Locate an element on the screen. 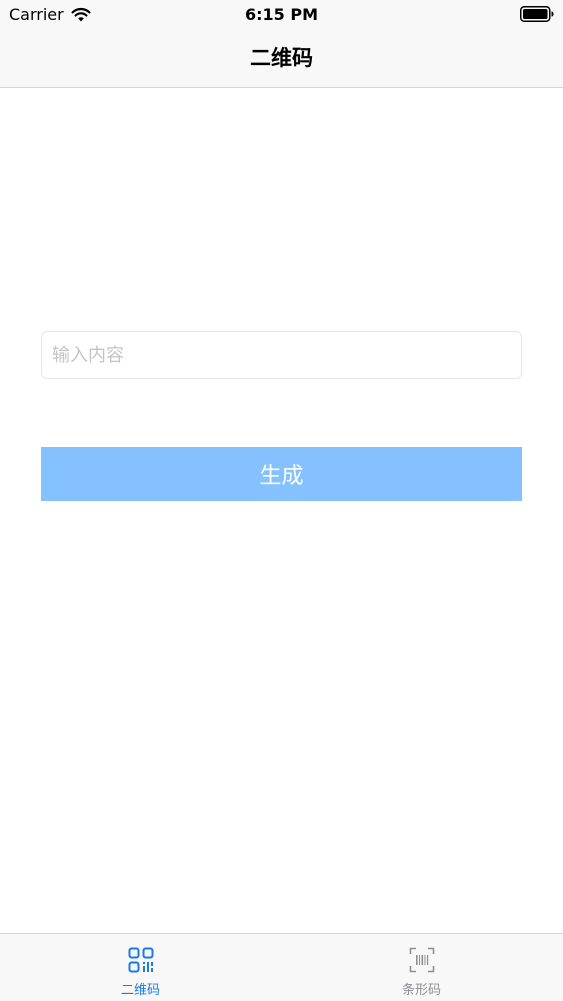 The width and height of the screenshot is (563, 1001). status-bar: Carrier 6:15 PM is located at coordinates (281, 15).